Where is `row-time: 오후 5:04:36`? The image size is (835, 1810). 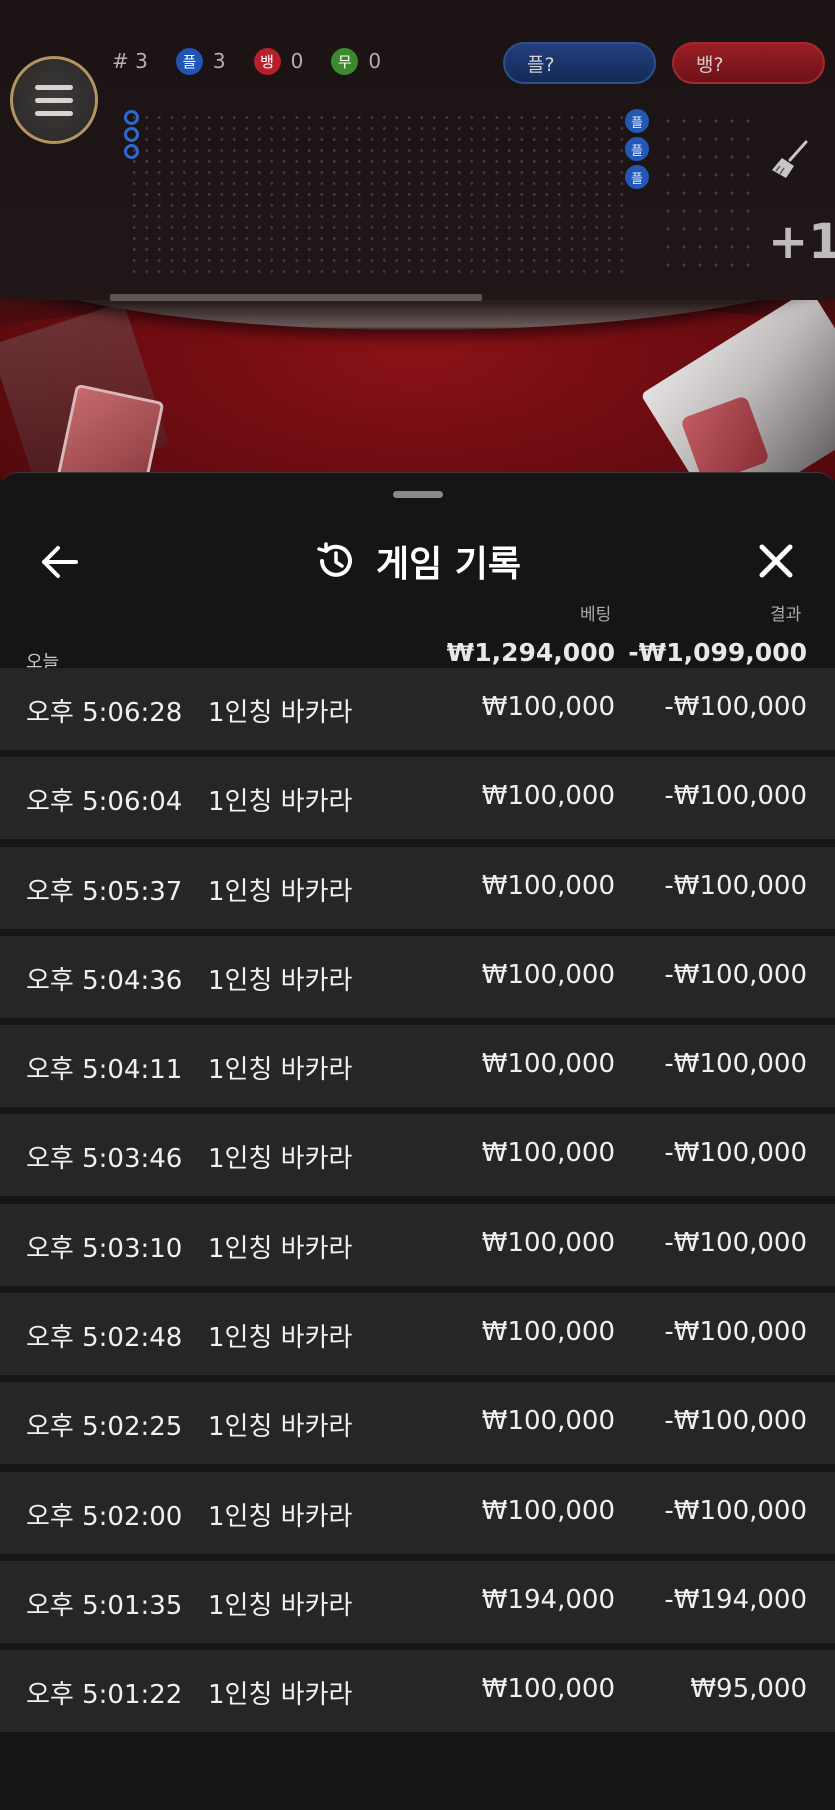 row-time: 오후 5:04:36 is located at coordinates (104, 980).